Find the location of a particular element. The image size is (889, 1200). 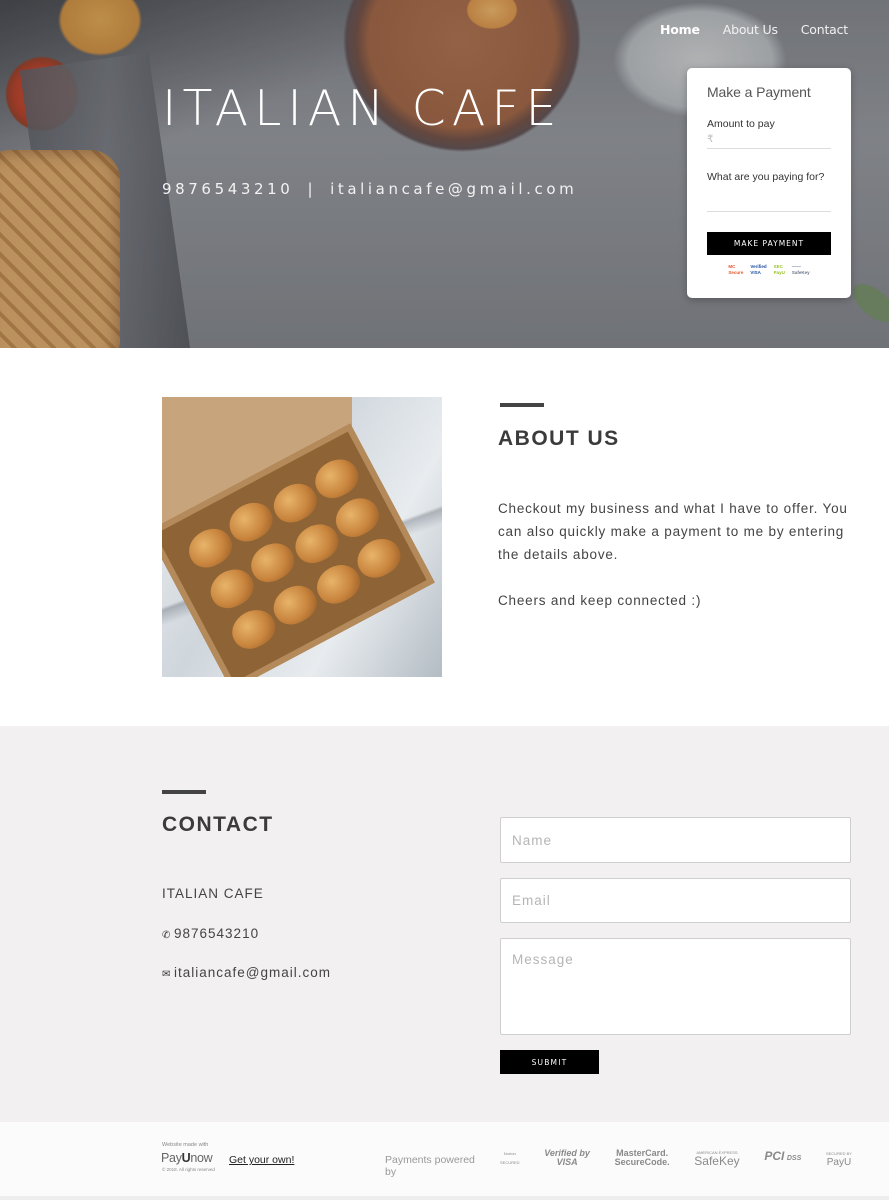

secured-by-payu-badge-icon: SECURED BY PayU is located at coordinates (839, 1158).